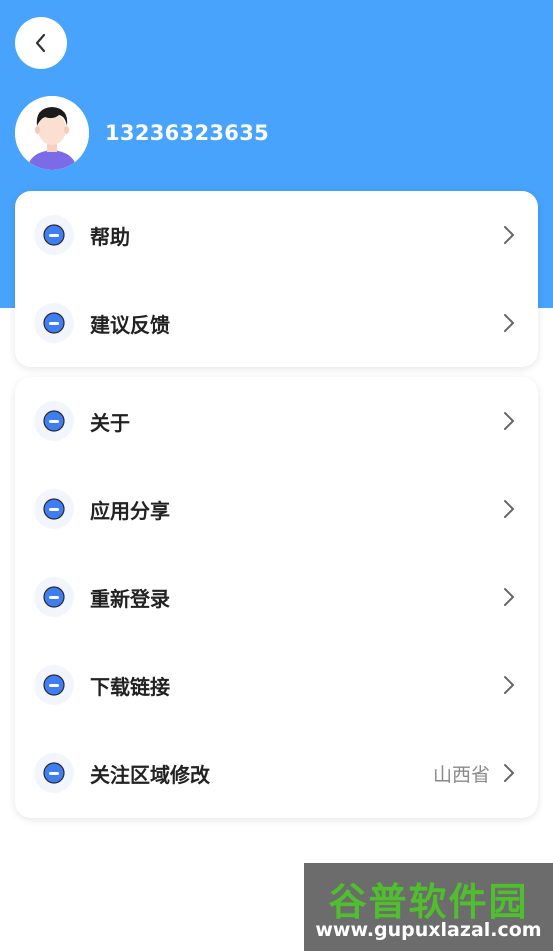  What do you see at coordinates (276, 323) in the screenshot?
I see `menu-item-feedback: 建议反馈` at bounding box center [276, 323].